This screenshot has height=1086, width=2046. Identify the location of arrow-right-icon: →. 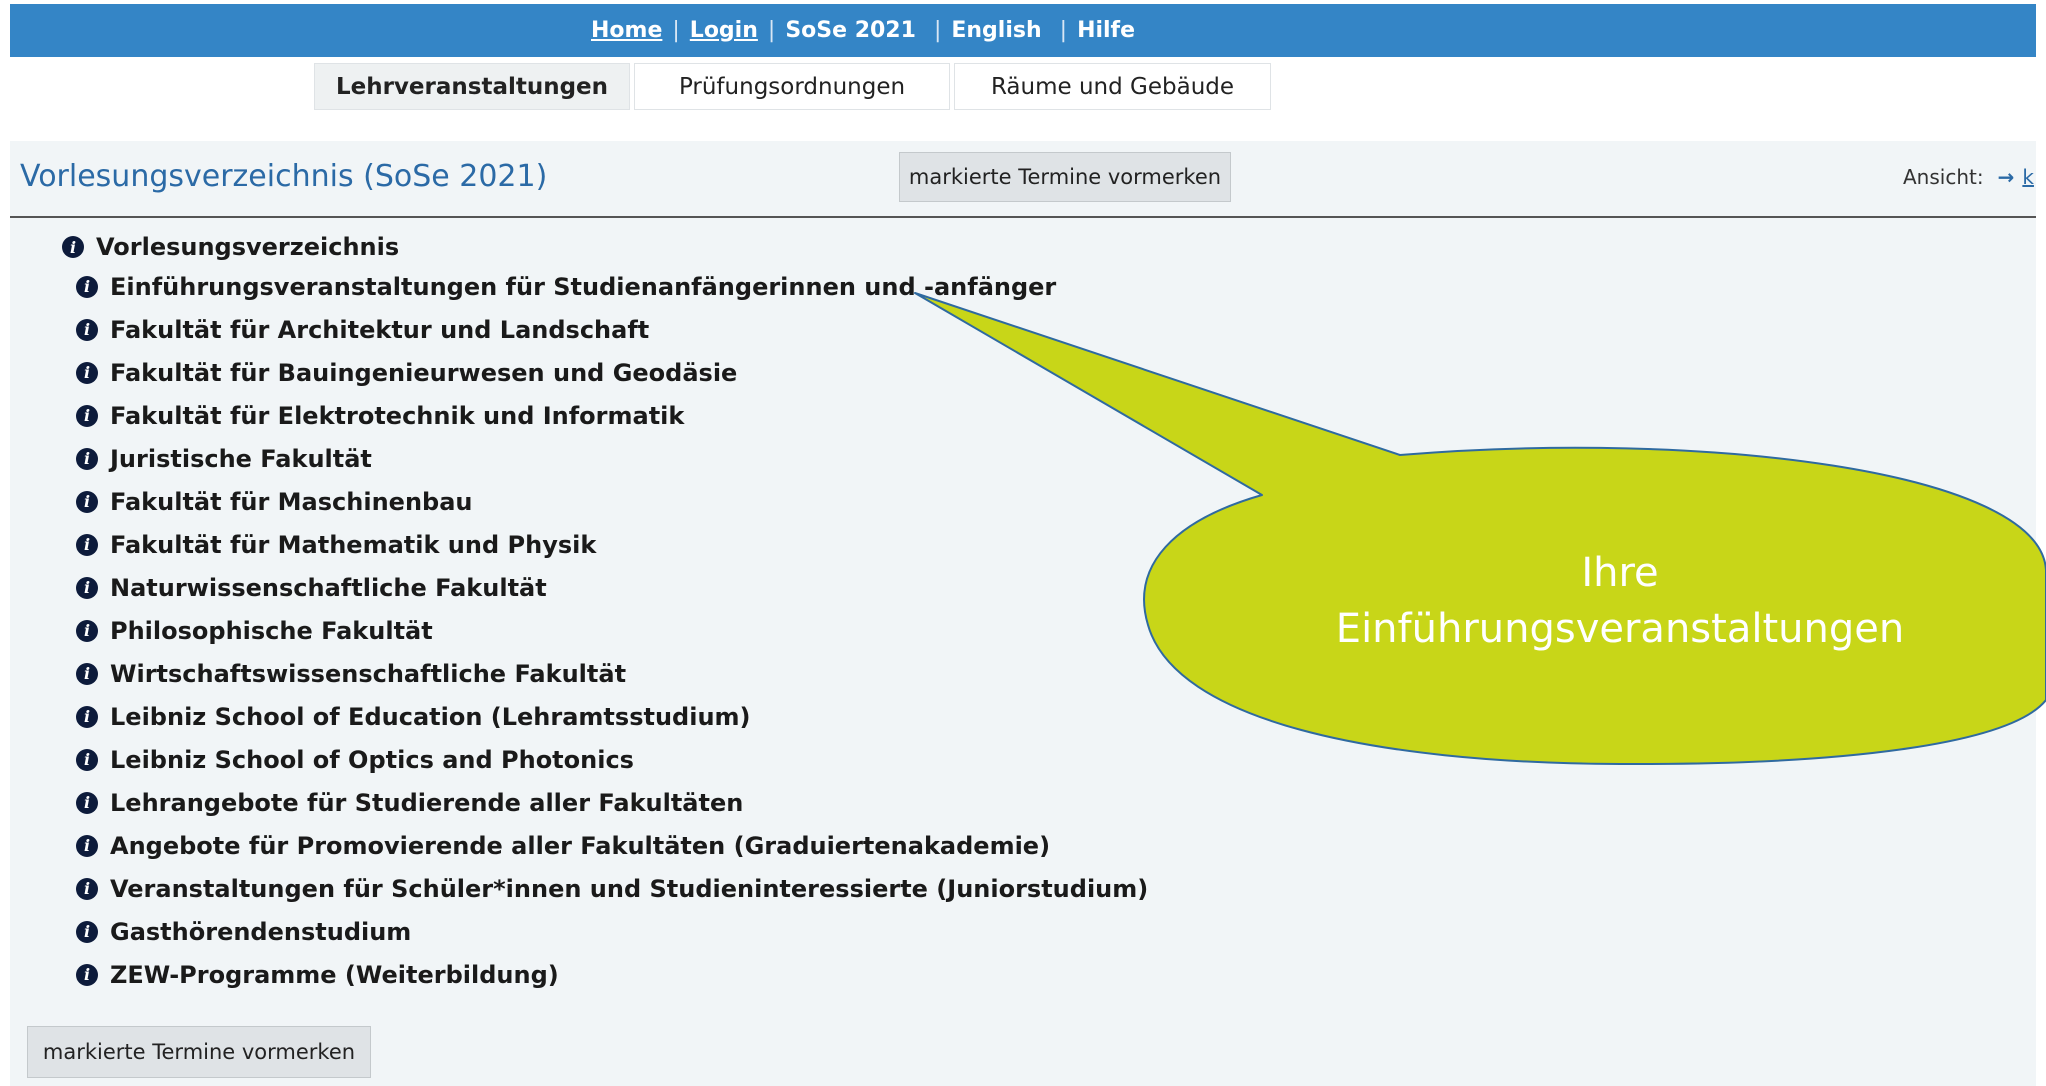
(2006, 177).